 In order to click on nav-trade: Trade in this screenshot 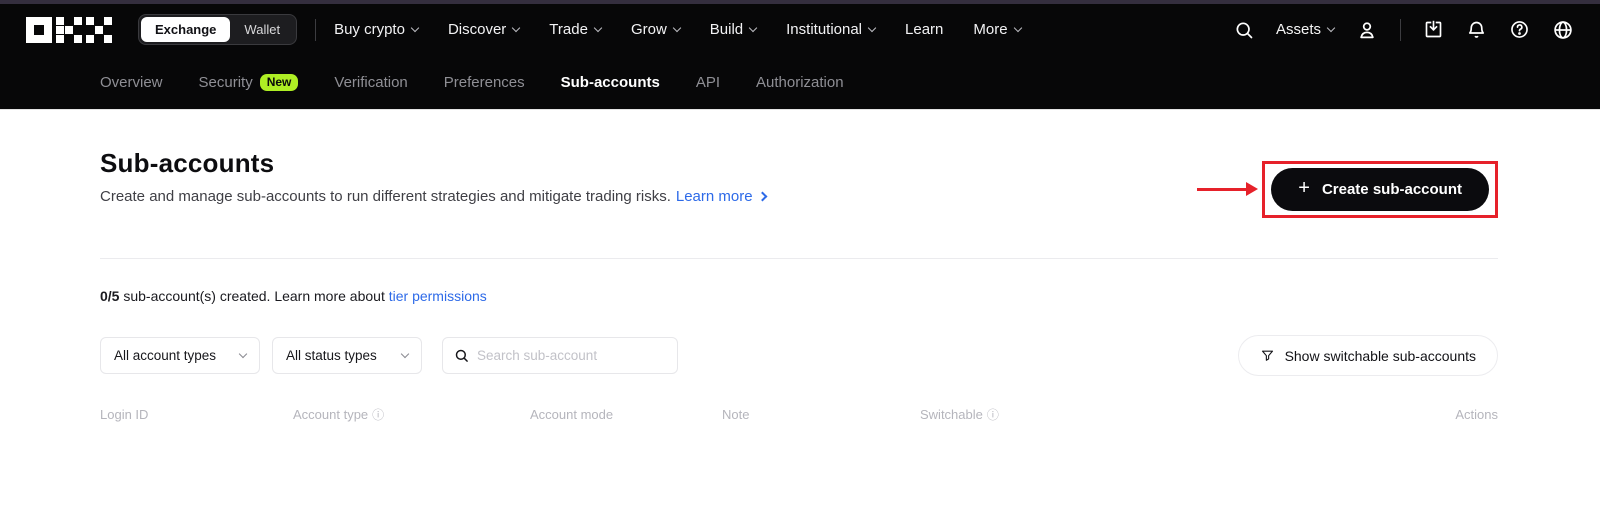, I will do `click(576, 29)`.